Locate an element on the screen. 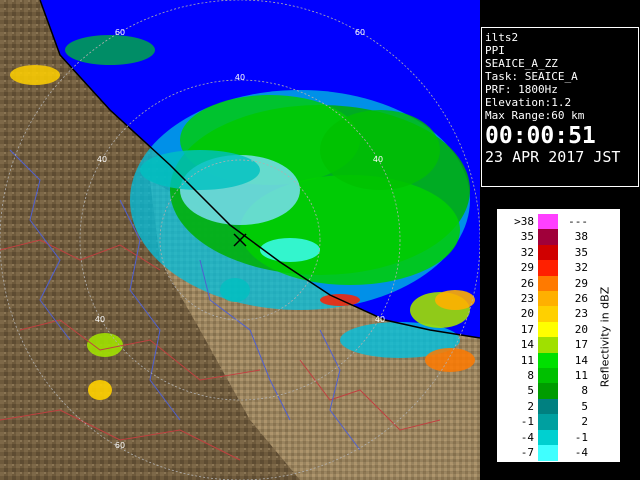 The width and height of the screenshot is (640, 480). legend-upper-bound: 2 is located at coordinates (584, 422).